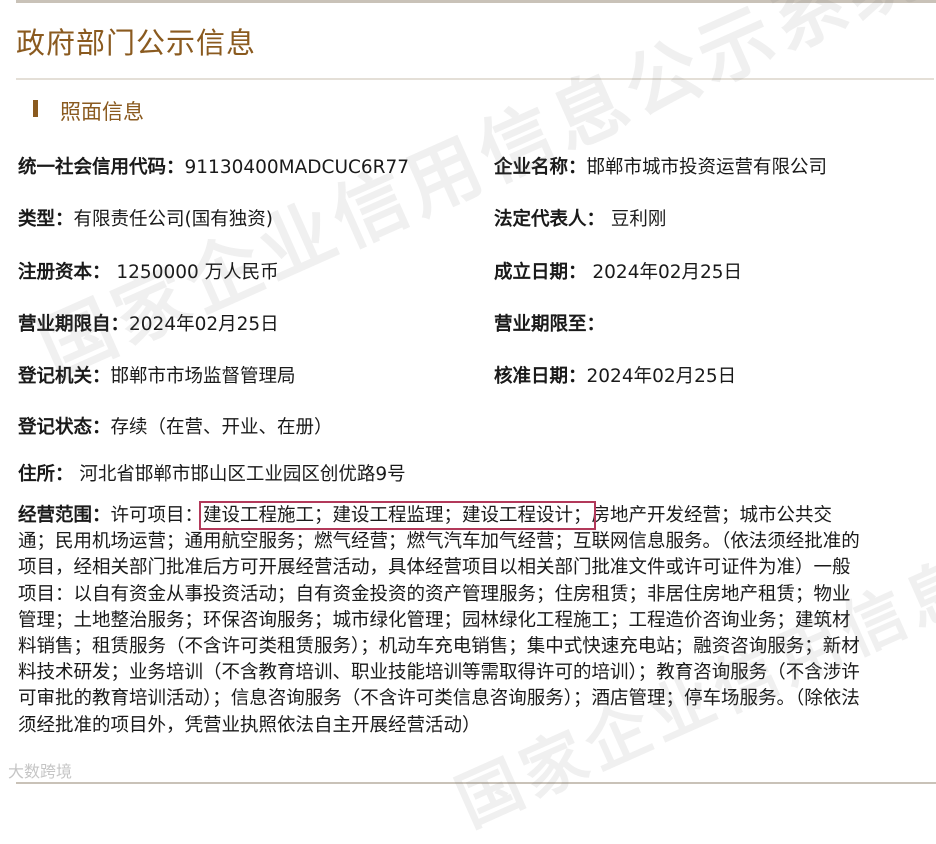 This screenshot has height=844, width=936. Describe the element at coordinates (221, 427) in the screenshot. I see `field-value: 存续（在营、开业、在册）` at that location.